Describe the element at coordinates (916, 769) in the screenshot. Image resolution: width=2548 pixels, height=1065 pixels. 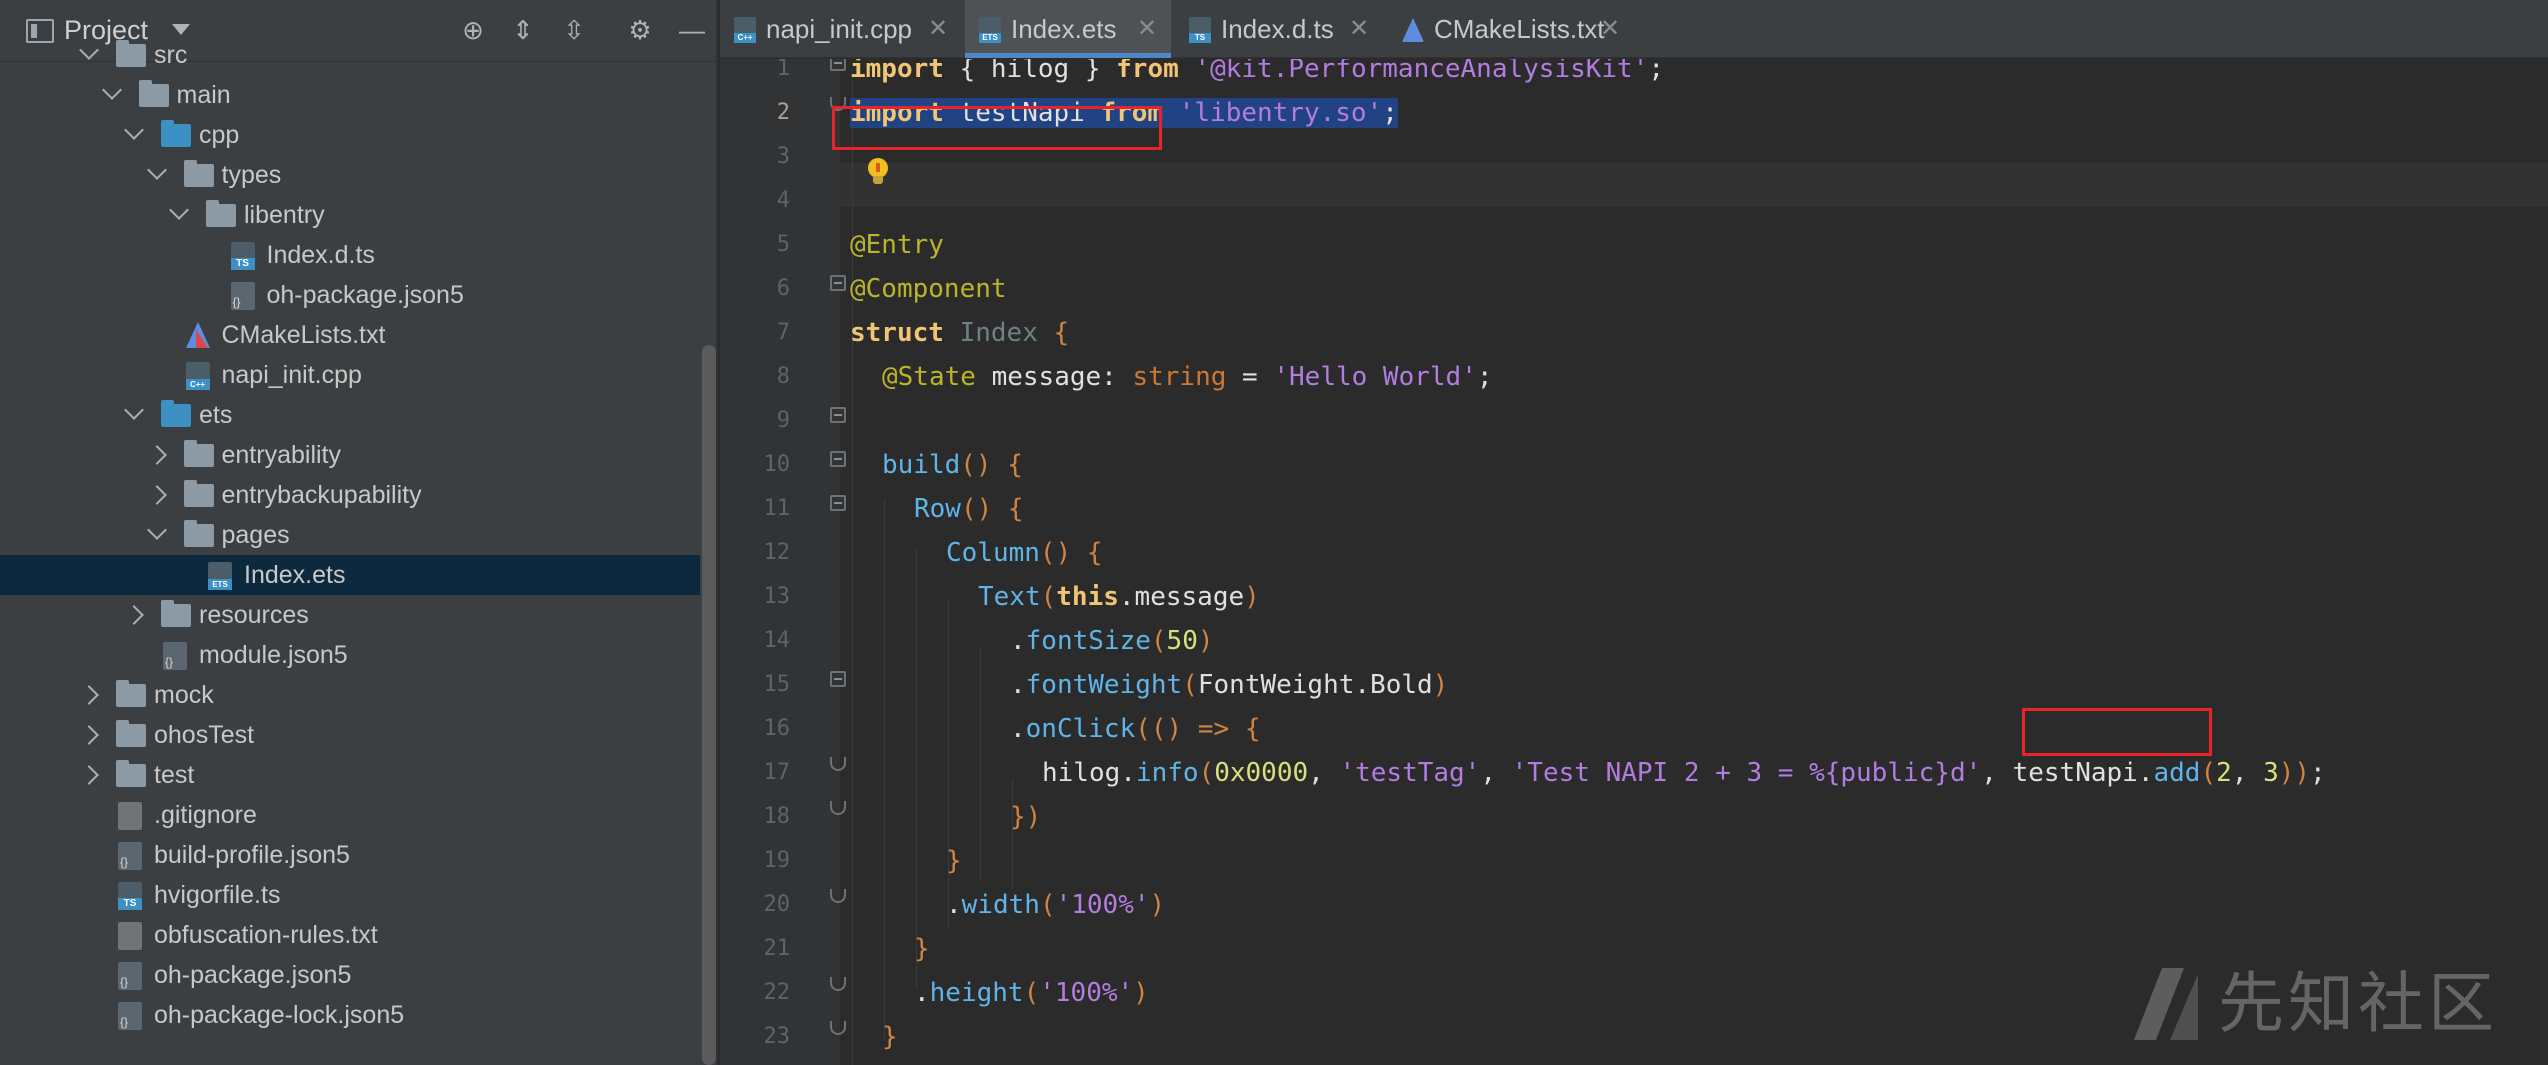
I see `indent-guide` at that location.